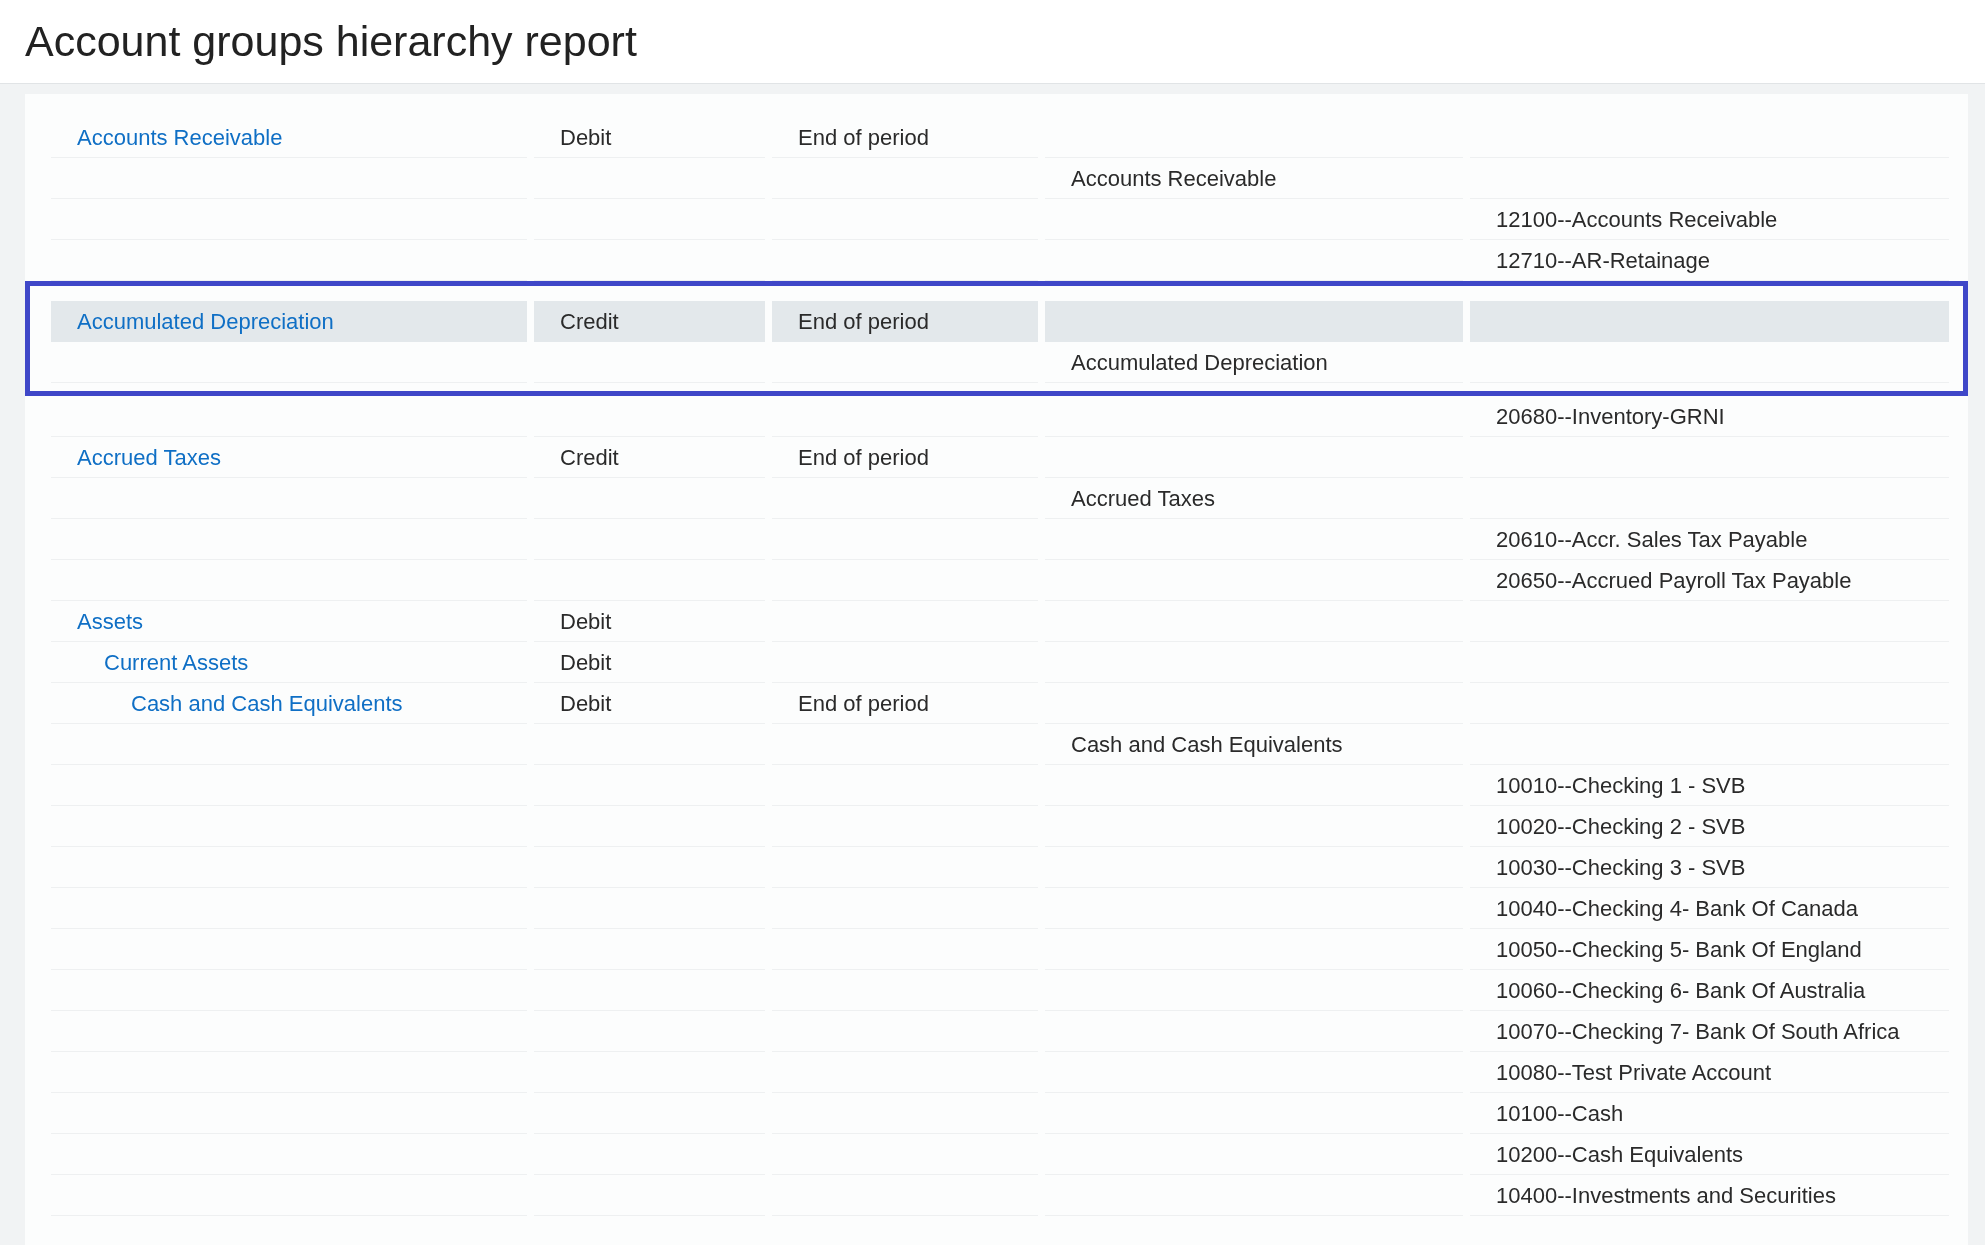 The height and width of the screenshot is (1245, 1985). I want to click on table-cell: 10100--Cash, so click(1709, 1113).